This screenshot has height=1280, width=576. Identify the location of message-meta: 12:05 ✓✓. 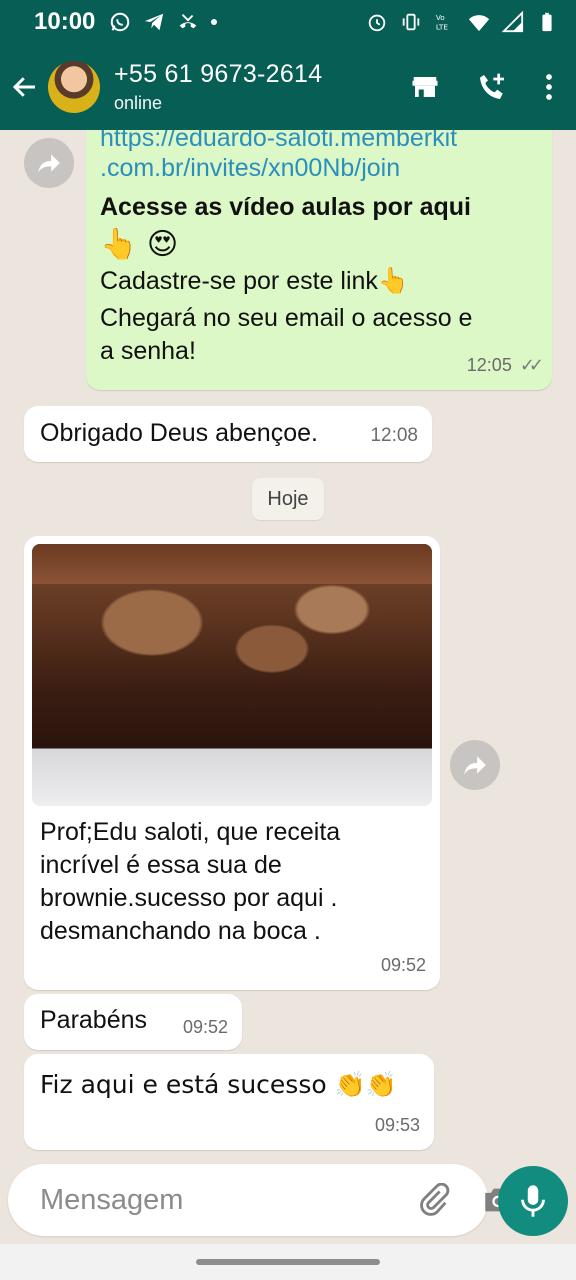
(505, 365).